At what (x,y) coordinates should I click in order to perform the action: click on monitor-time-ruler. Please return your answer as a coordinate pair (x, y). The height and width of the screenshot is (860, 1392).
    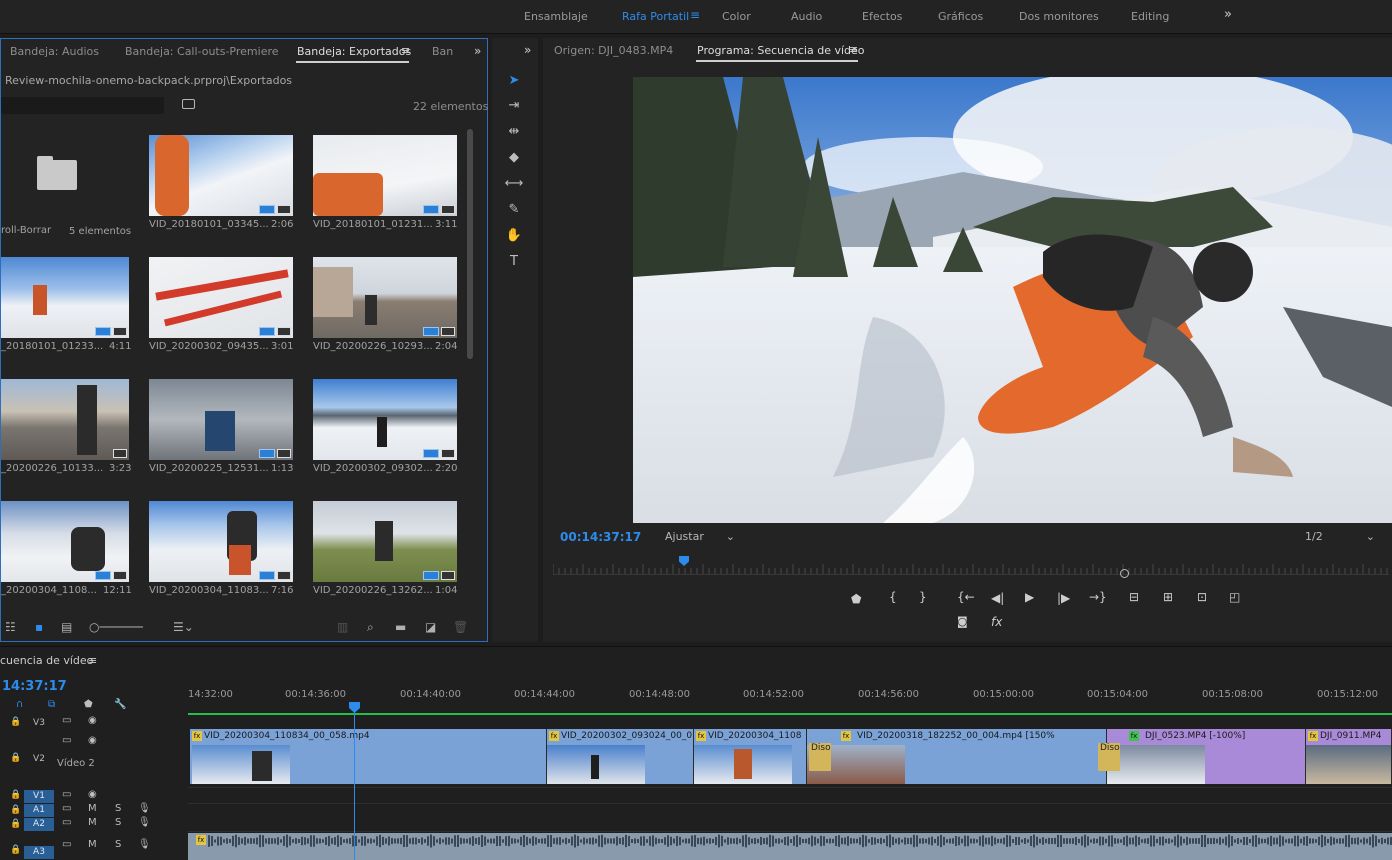
    Looking at the image, I should click on (970, 567).